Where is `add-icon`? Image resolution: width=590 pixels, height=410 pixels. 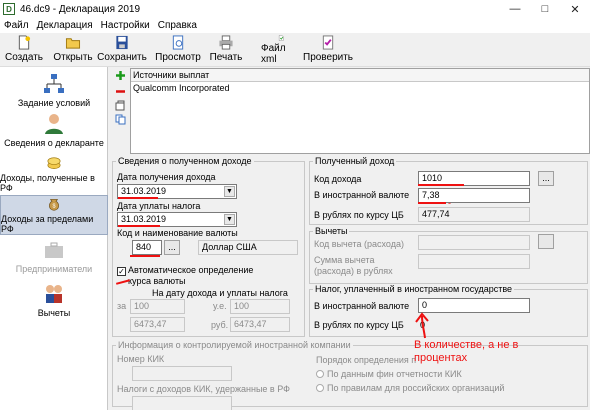 add-icon is located at coordinates (120, 75).